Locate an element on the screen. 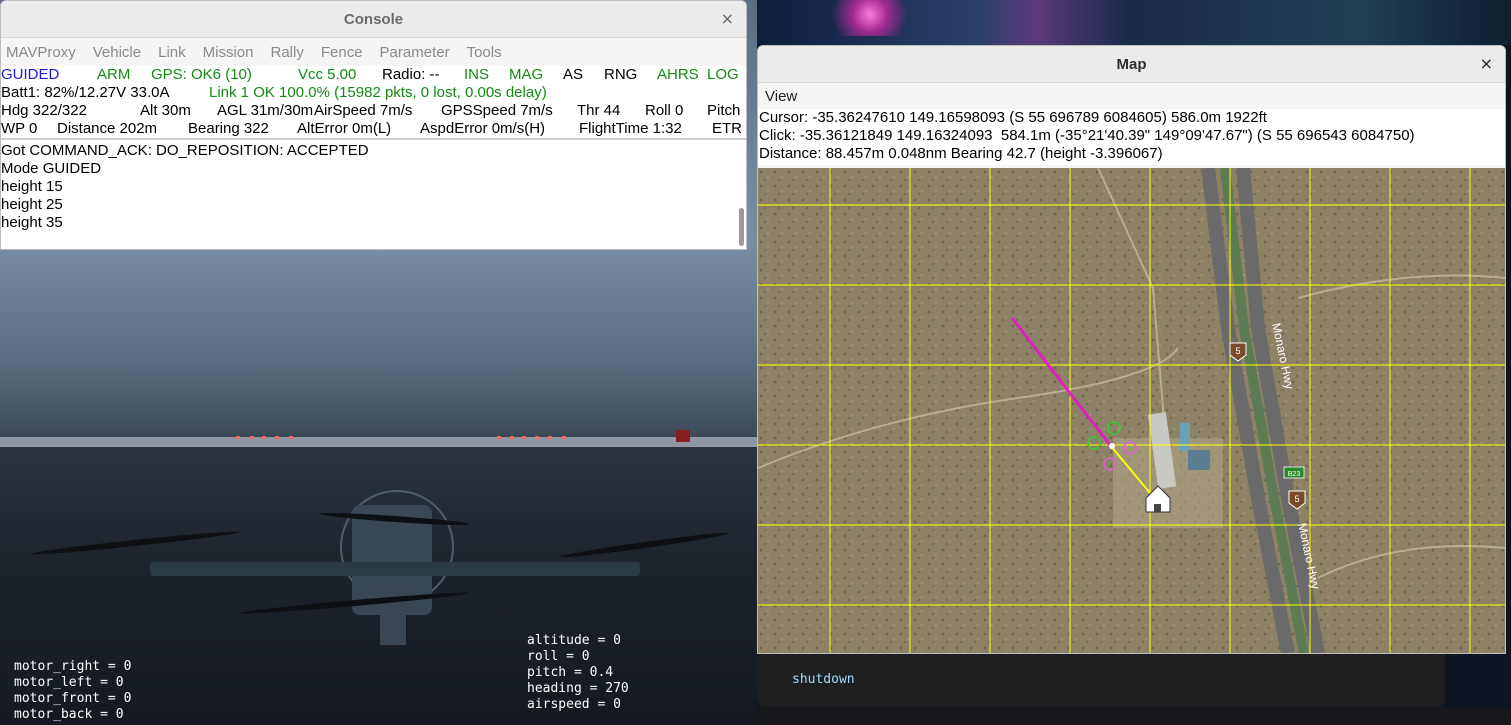 This screenshot has height=725, width=1511. menu-fence: Fence is located at coordinates (342, 52).